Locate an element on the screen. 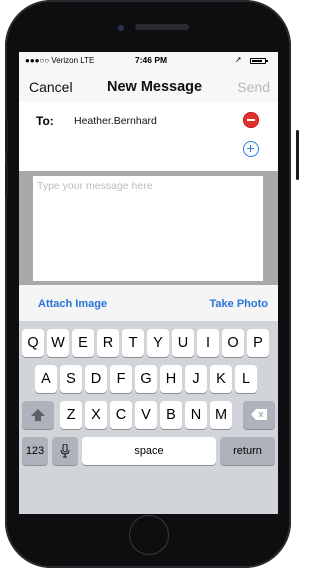 The height and width of the screenshot is (568, 320). shift-key is located at coordinates (38, 415).